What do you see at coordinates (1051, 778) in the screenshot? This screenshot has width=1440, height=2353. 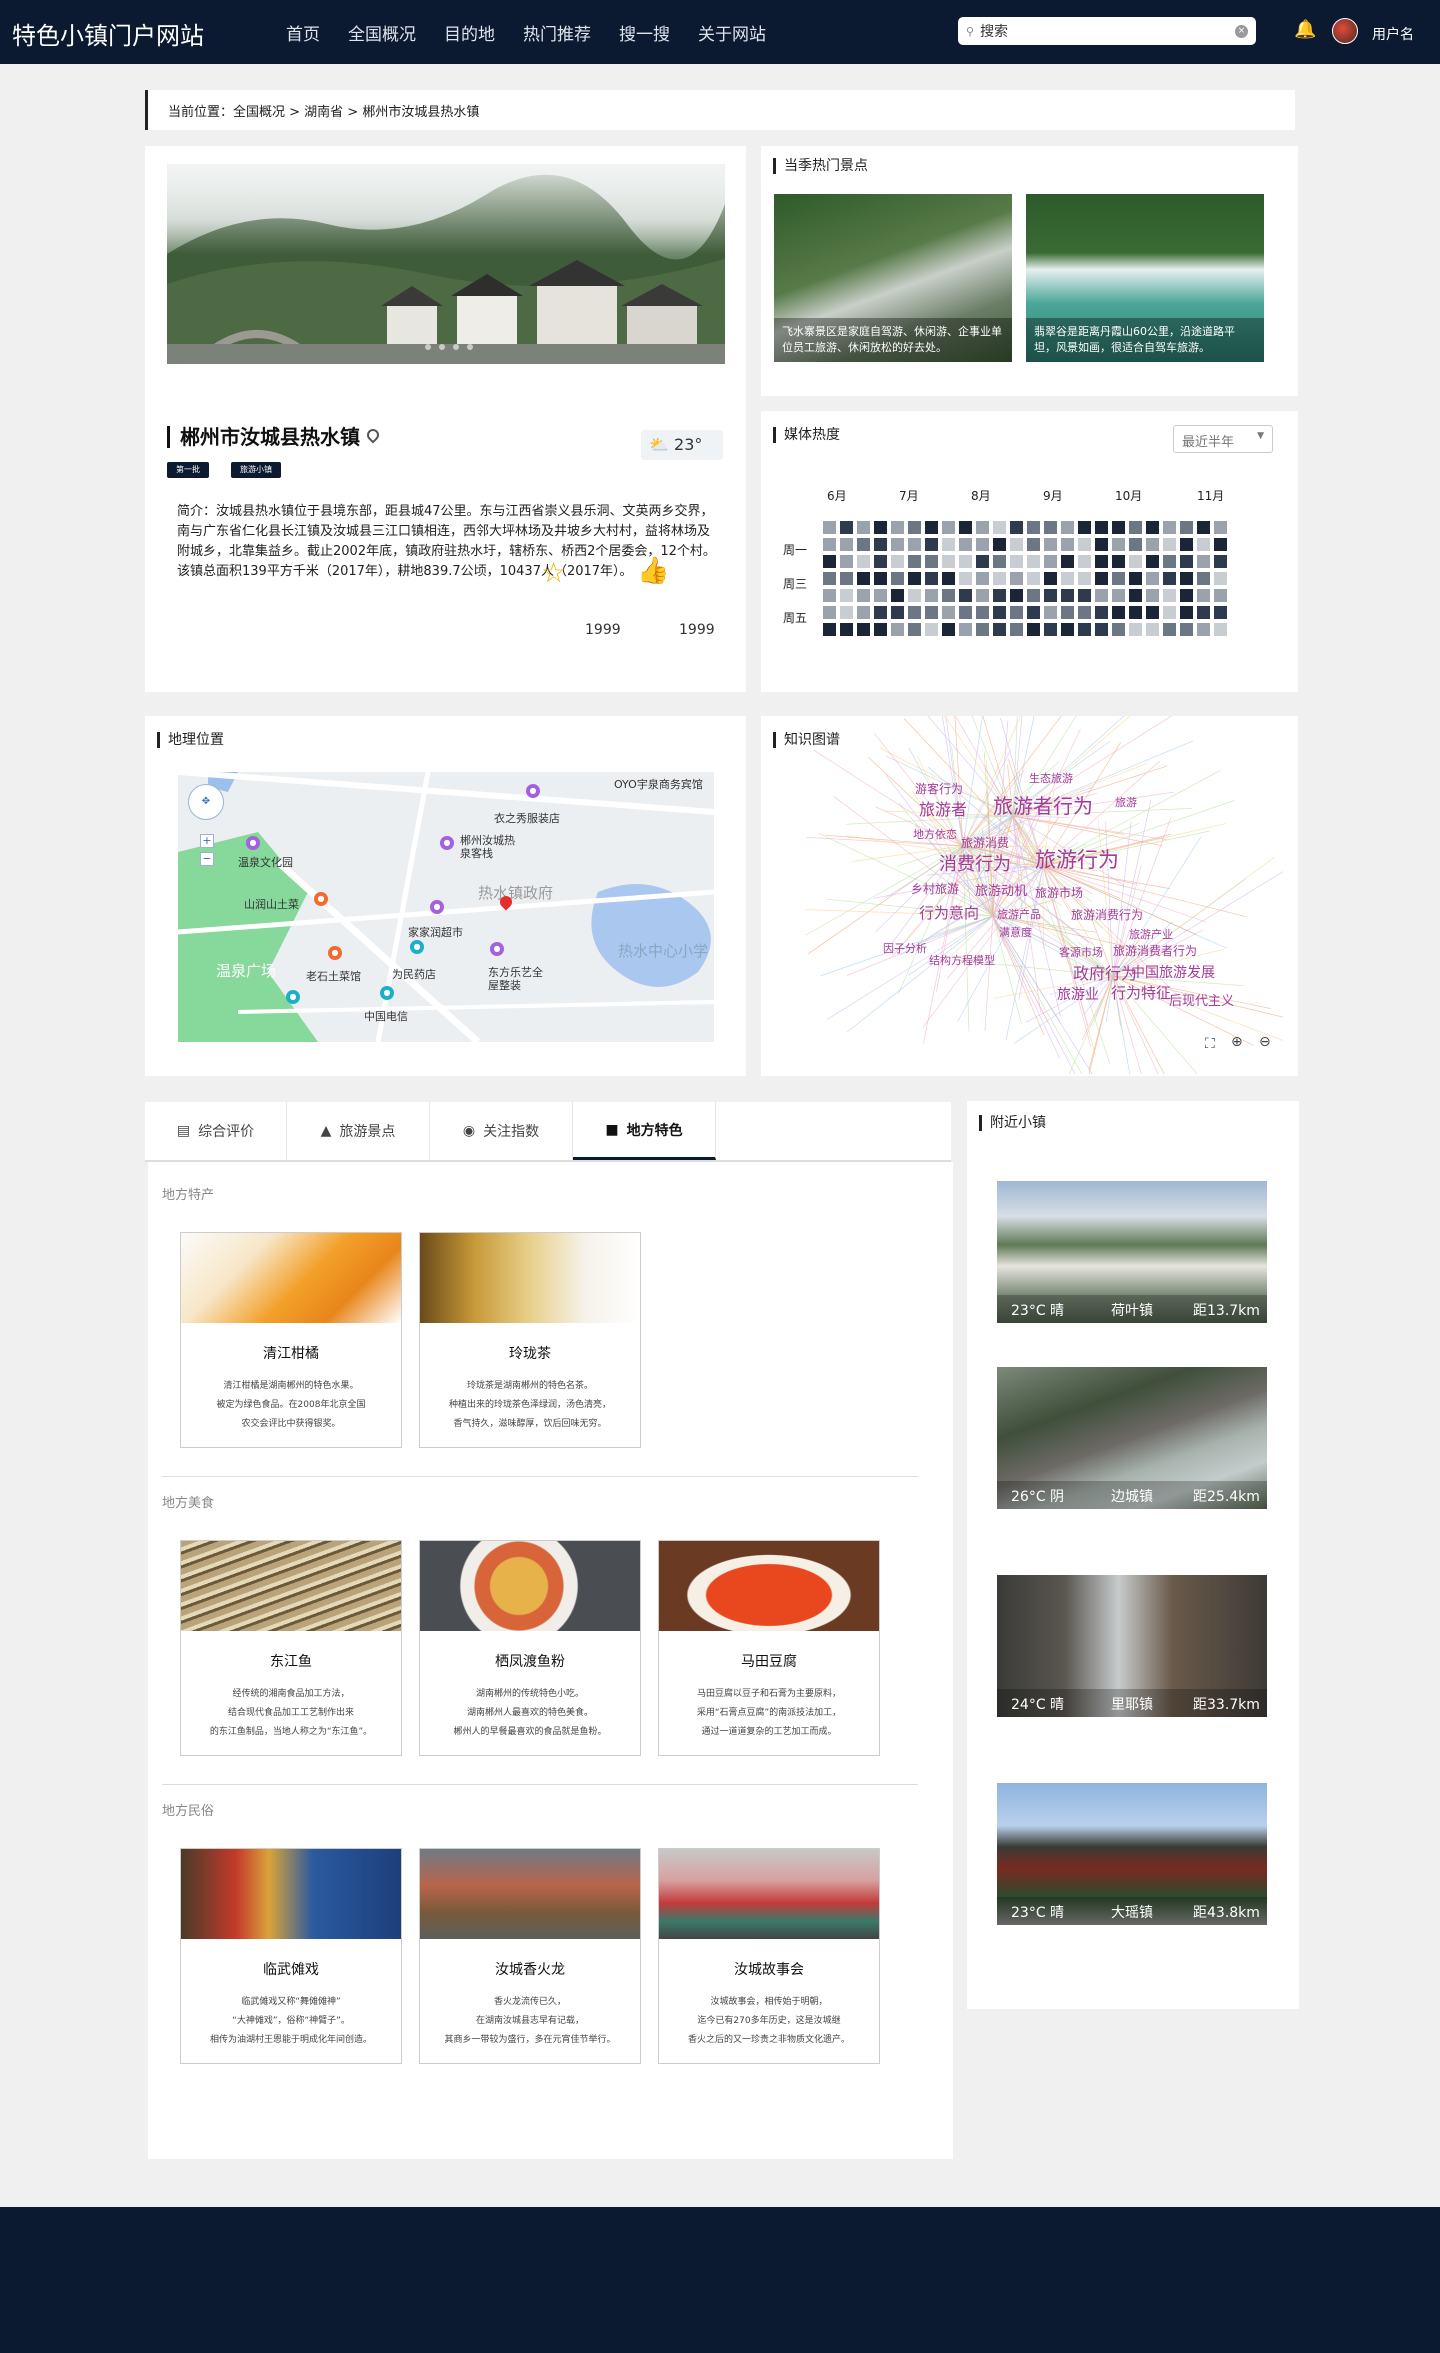 I see `graph-node: 生态旅游` at bounding box center [1051, 778].